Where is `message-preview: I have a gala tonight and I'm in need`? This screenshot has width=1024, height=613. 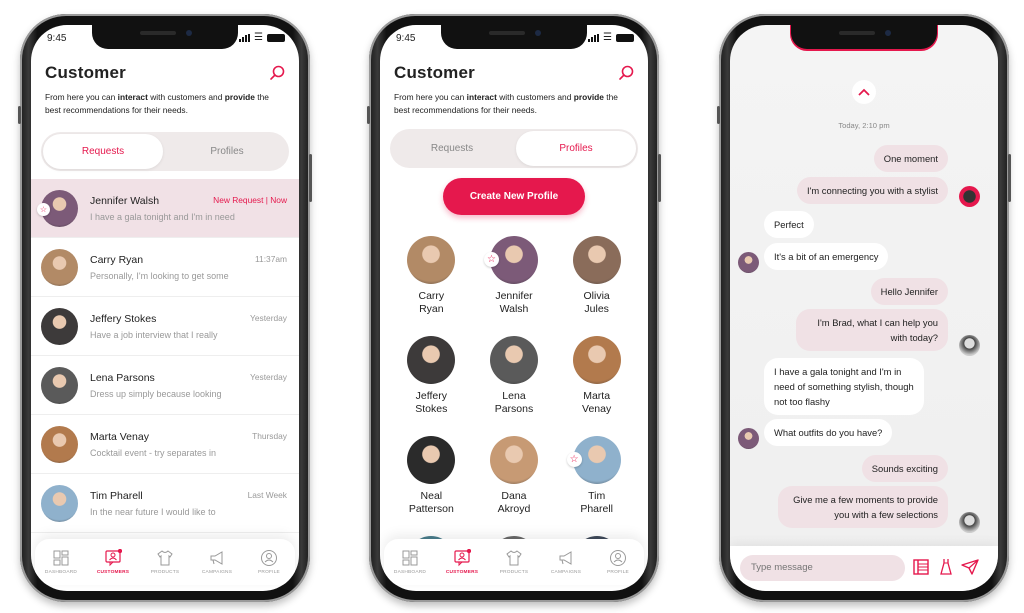 message-preview: I have a gala tonight and I'm in need is located at coordinates (162, 216).